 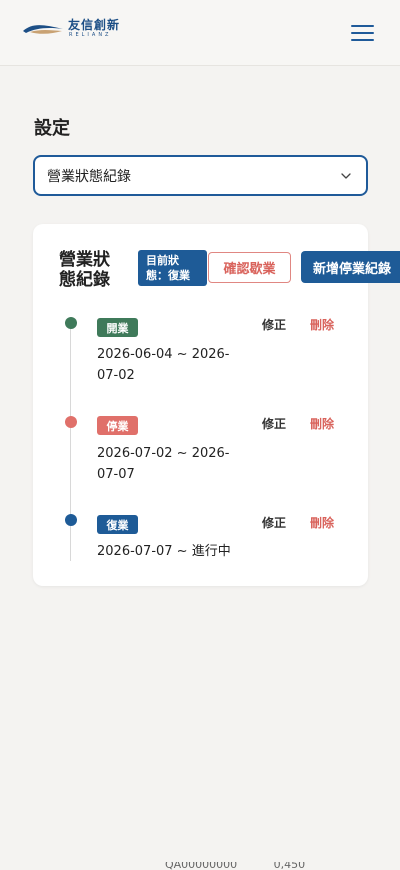 What do you see at coordinates (249, 267) in the screenshot?
I see `confirm-closure-button: 確認歇業` at bounding box center [249, 267].